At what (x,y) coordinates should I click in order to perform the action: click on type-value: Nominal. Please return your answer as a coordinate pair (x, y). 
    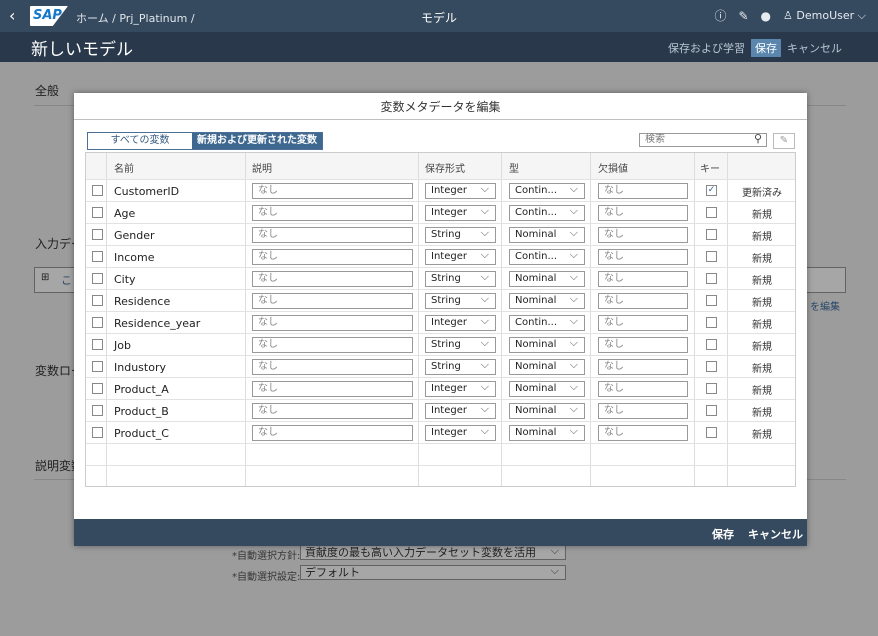
    Looking at the image, I should click on (536, 278).